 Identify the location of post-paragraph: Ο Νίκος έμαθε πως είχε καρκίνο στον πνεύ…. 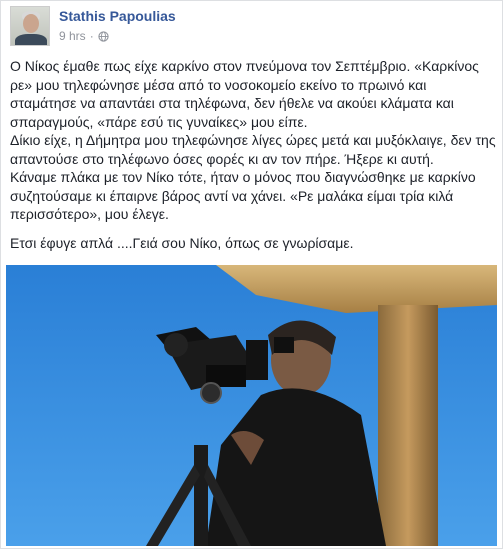
(244, 94).